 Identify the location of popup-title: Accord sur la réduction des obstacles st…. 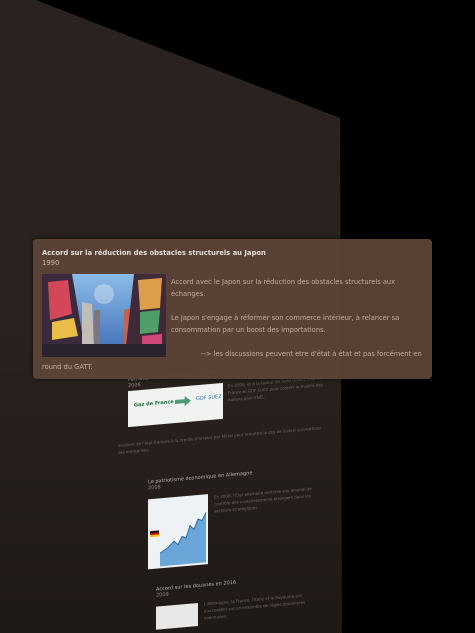
(154, 253).